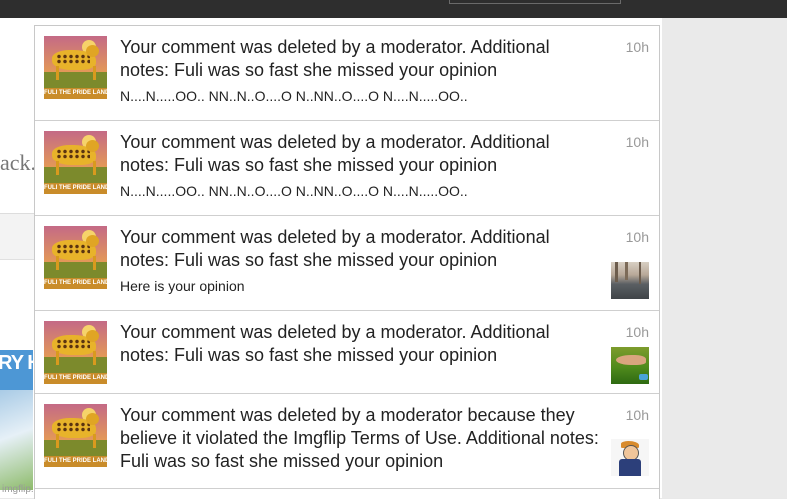 The height and width of the screenshot is (499, 787). What do you see at coordinates (16, 363) in the screenshot?
I see `page-meme-text: RY HA` at bounding box center [16, 363].